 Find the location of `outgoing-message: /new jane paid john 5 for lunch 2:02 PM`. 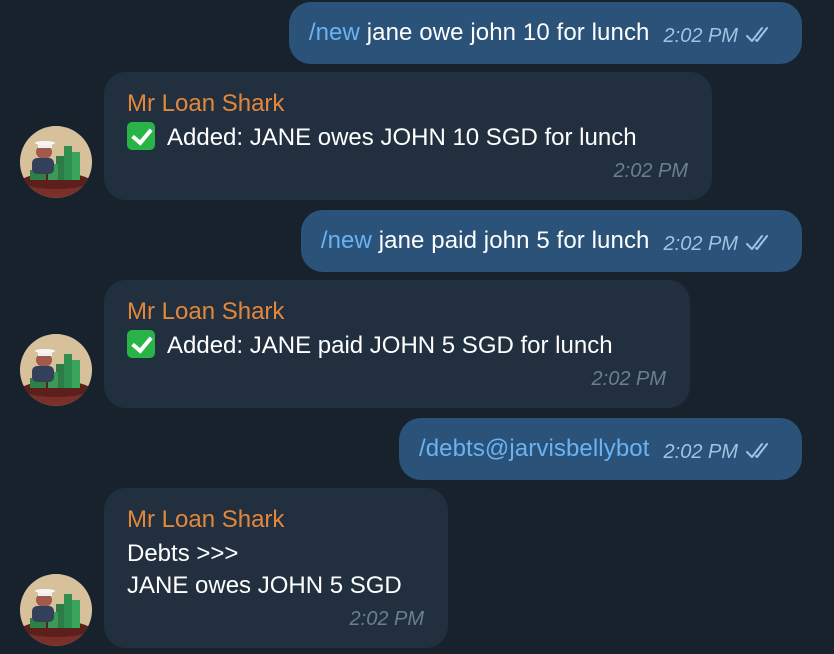

outgoing-message: /new jane paid john 5 for lunch 2:02 PM is located at coordinates (557, 241).